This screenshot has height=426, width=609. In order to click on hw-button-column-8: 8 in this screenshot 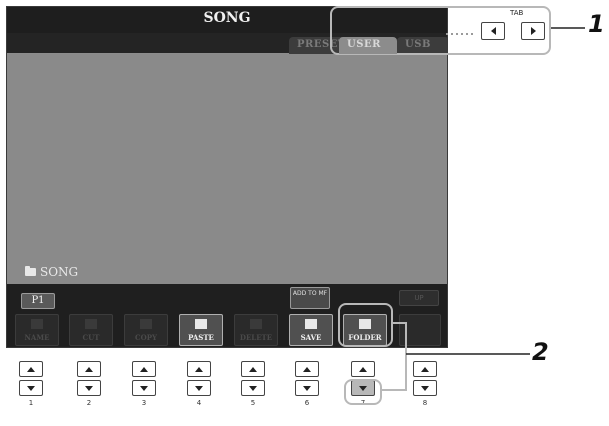, I will do `click(425, 384)`.